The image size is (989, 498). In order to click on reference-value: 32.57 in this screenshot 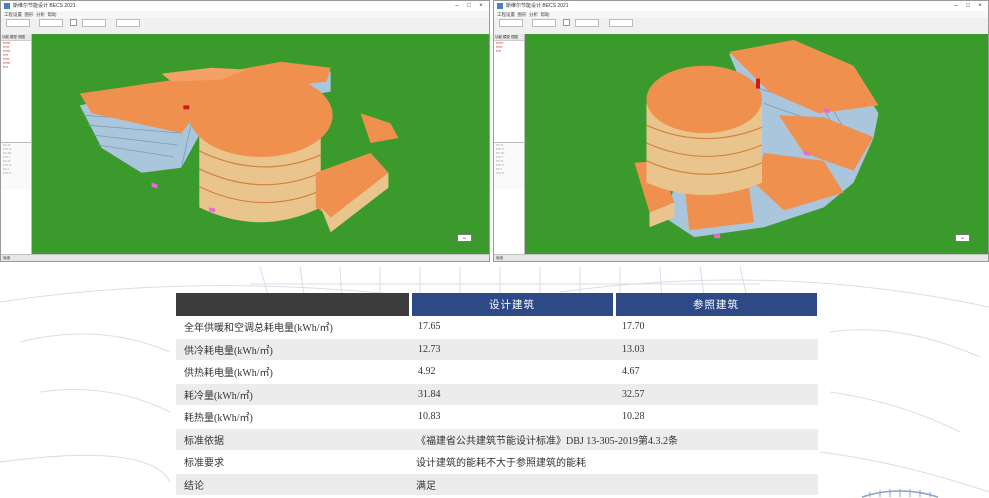, I will do `click(716, 394)`.